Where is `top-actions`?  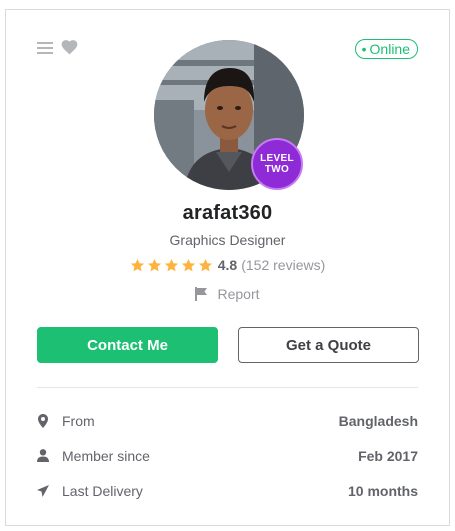
top-actions is located at coordinates (57, 47).